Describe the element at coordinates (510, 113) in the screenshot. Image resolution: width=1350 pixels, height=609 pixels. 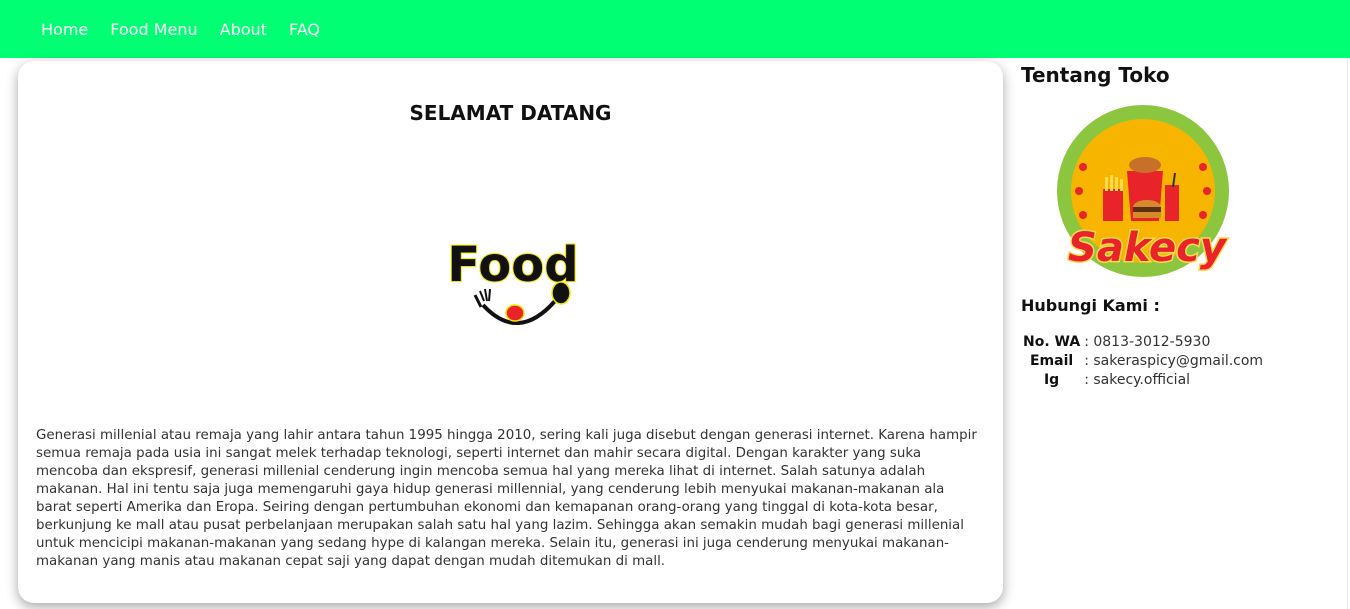
I see `welcome-title: SELAMAT DATANG` at that location.